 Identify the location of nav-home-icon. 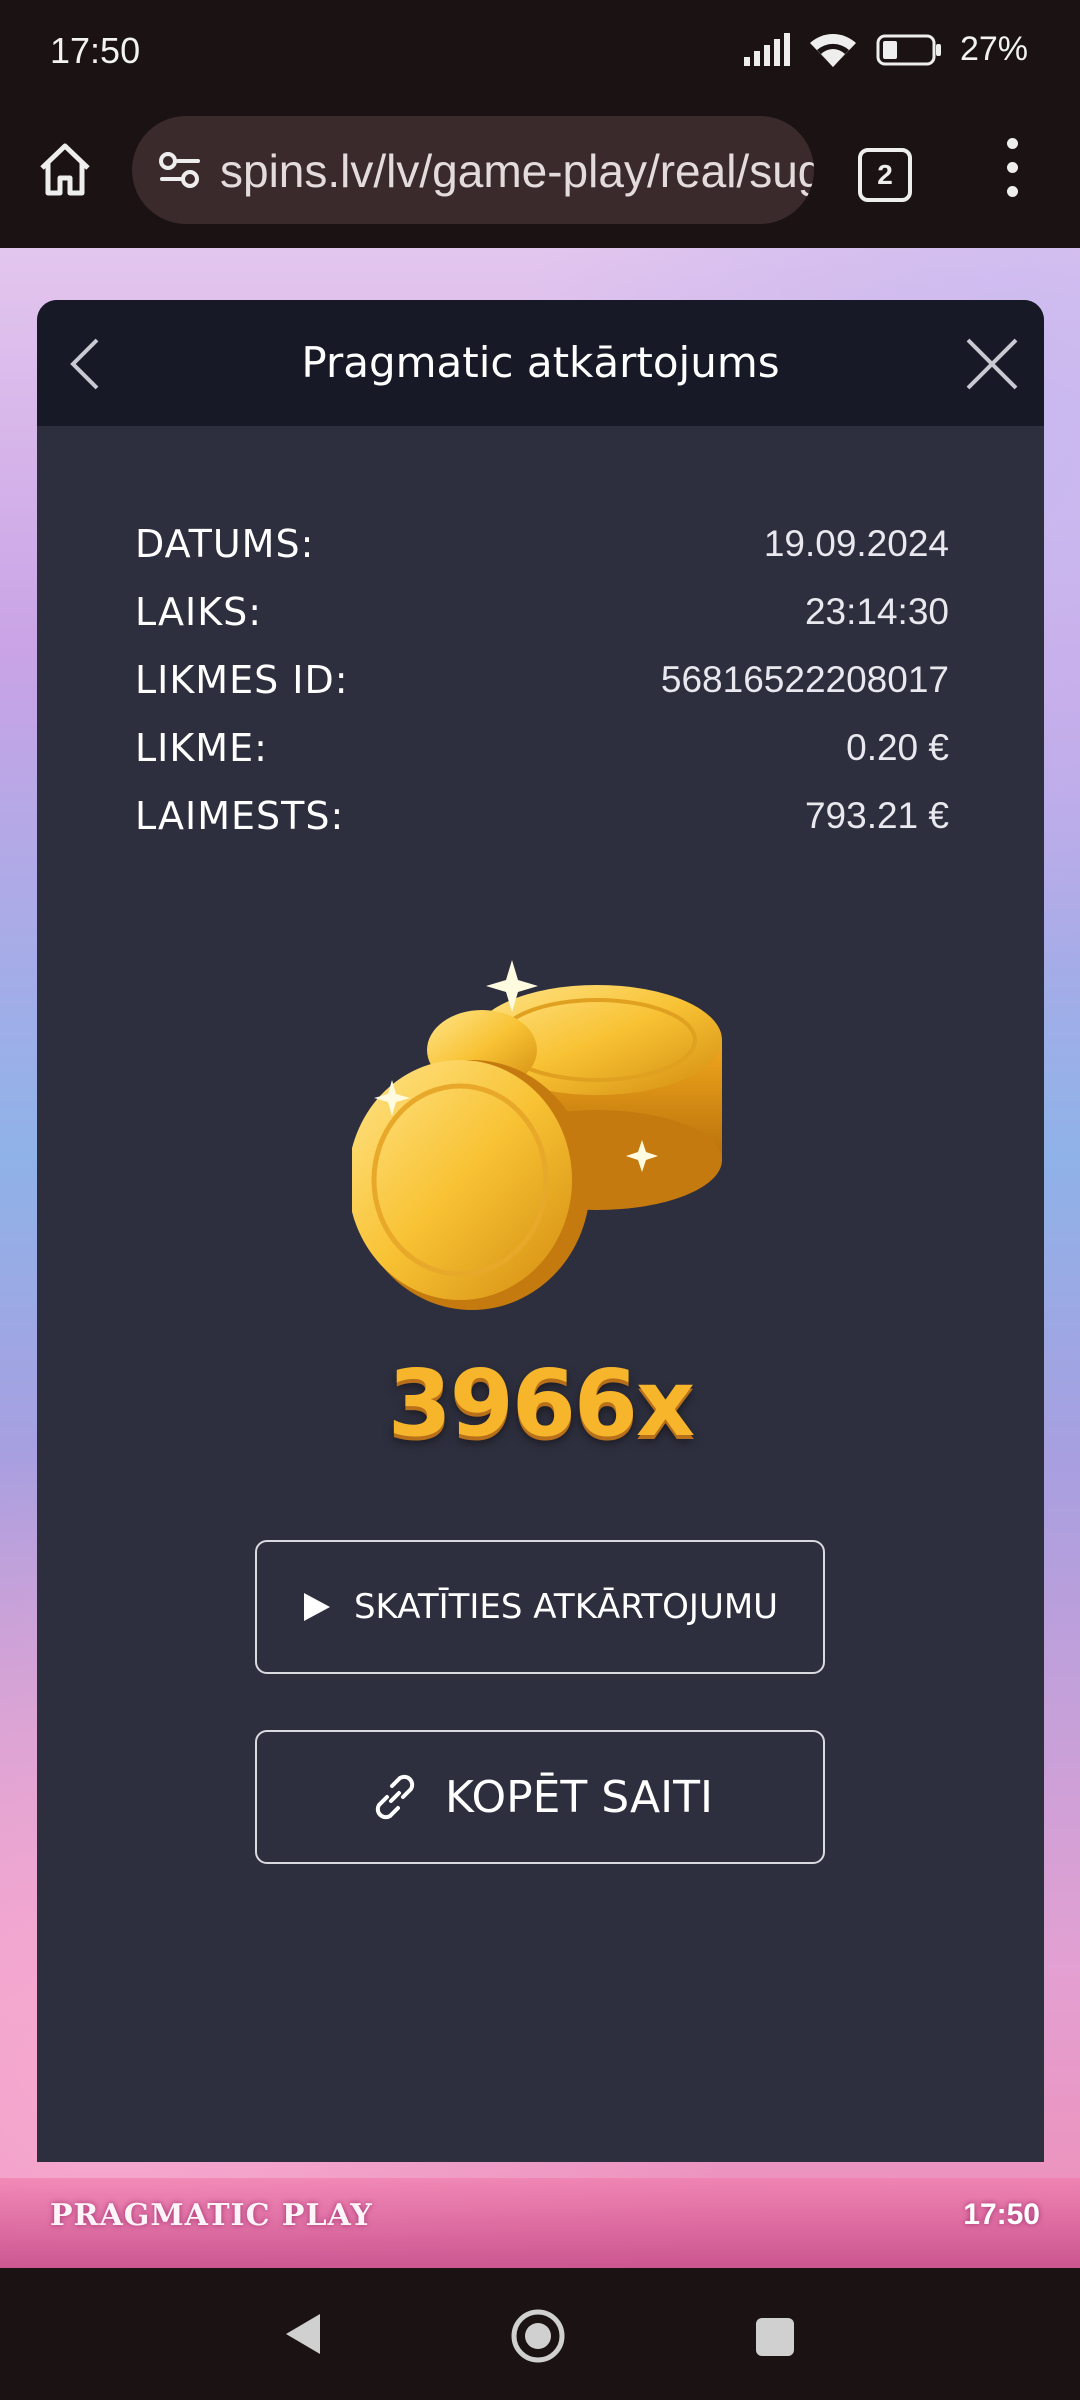
(538, 2336).